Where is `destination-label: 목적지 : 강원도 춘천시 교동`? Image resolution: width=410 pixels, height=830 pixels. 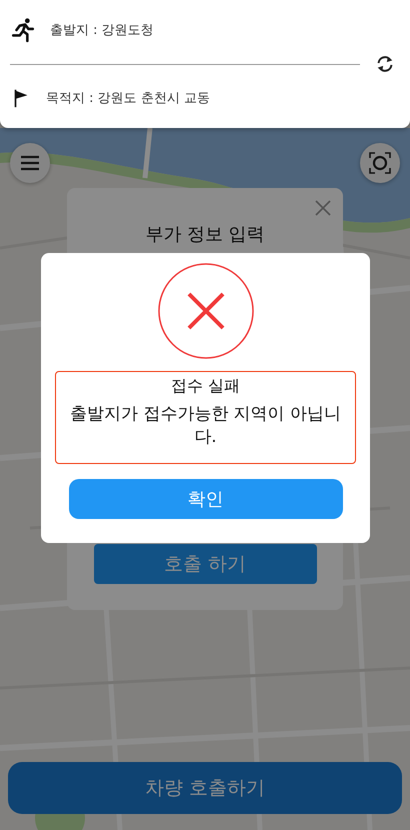
destination-label: 목적지 : 강원도 춘천시 교동 is located at coordinates (128, 98).